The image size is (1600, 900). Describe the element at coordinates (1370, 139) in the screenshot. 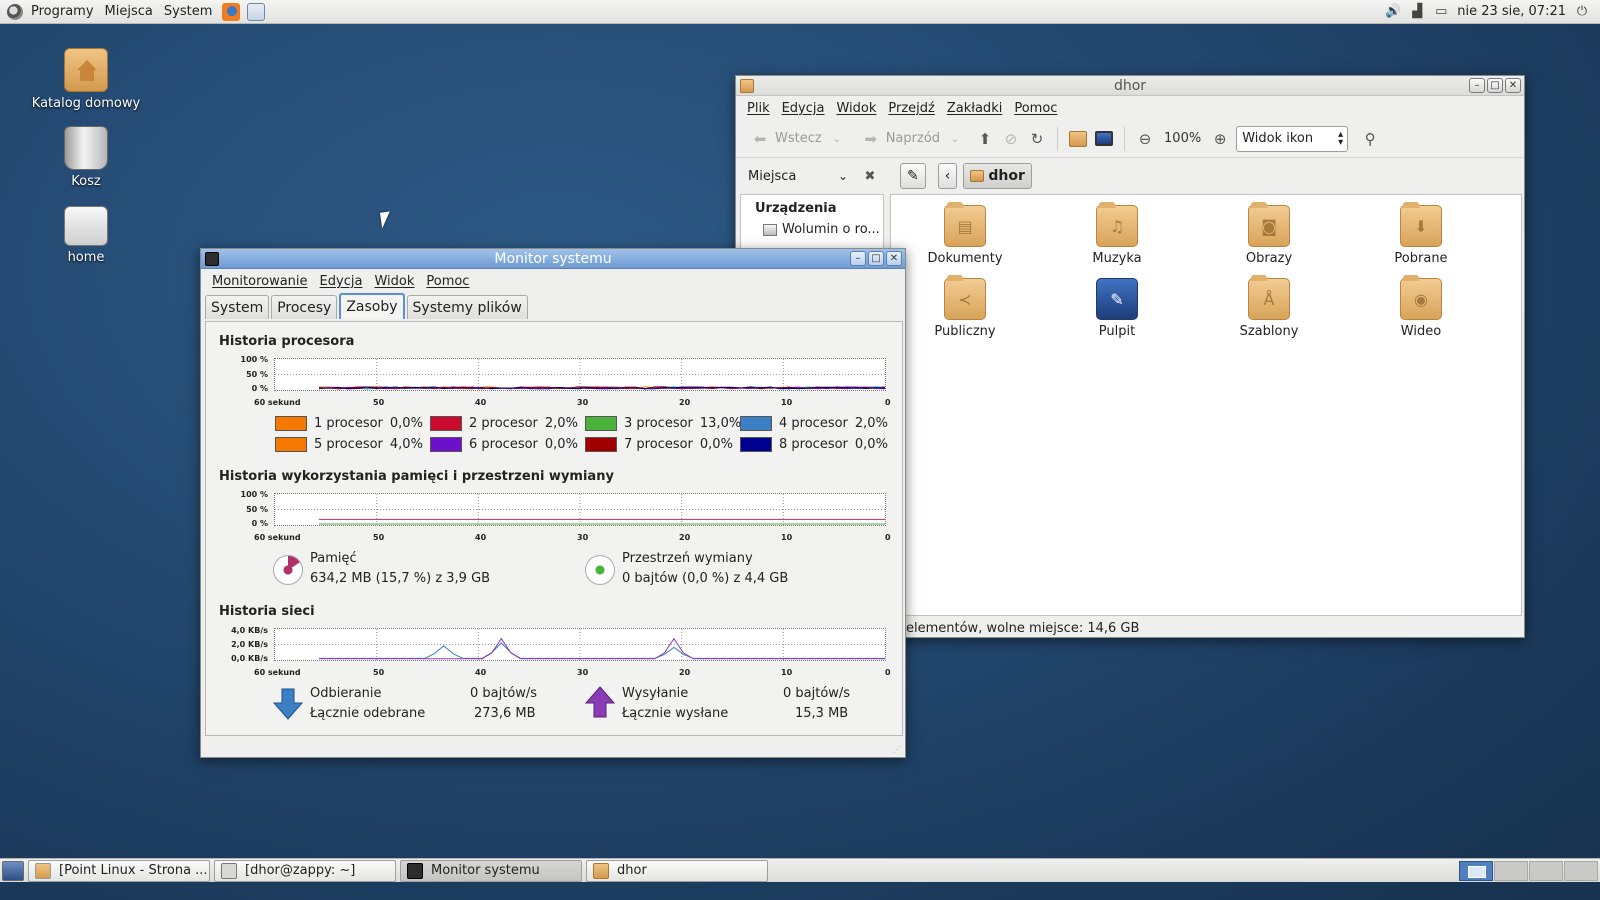

I see `search-icon: ⚲` at that location.